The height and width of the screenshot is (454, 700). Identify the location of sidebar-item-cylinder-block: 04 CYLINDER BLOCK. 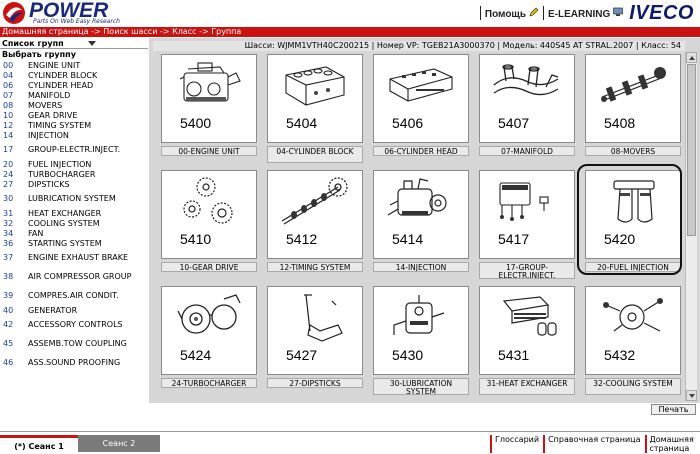
(74, 75).